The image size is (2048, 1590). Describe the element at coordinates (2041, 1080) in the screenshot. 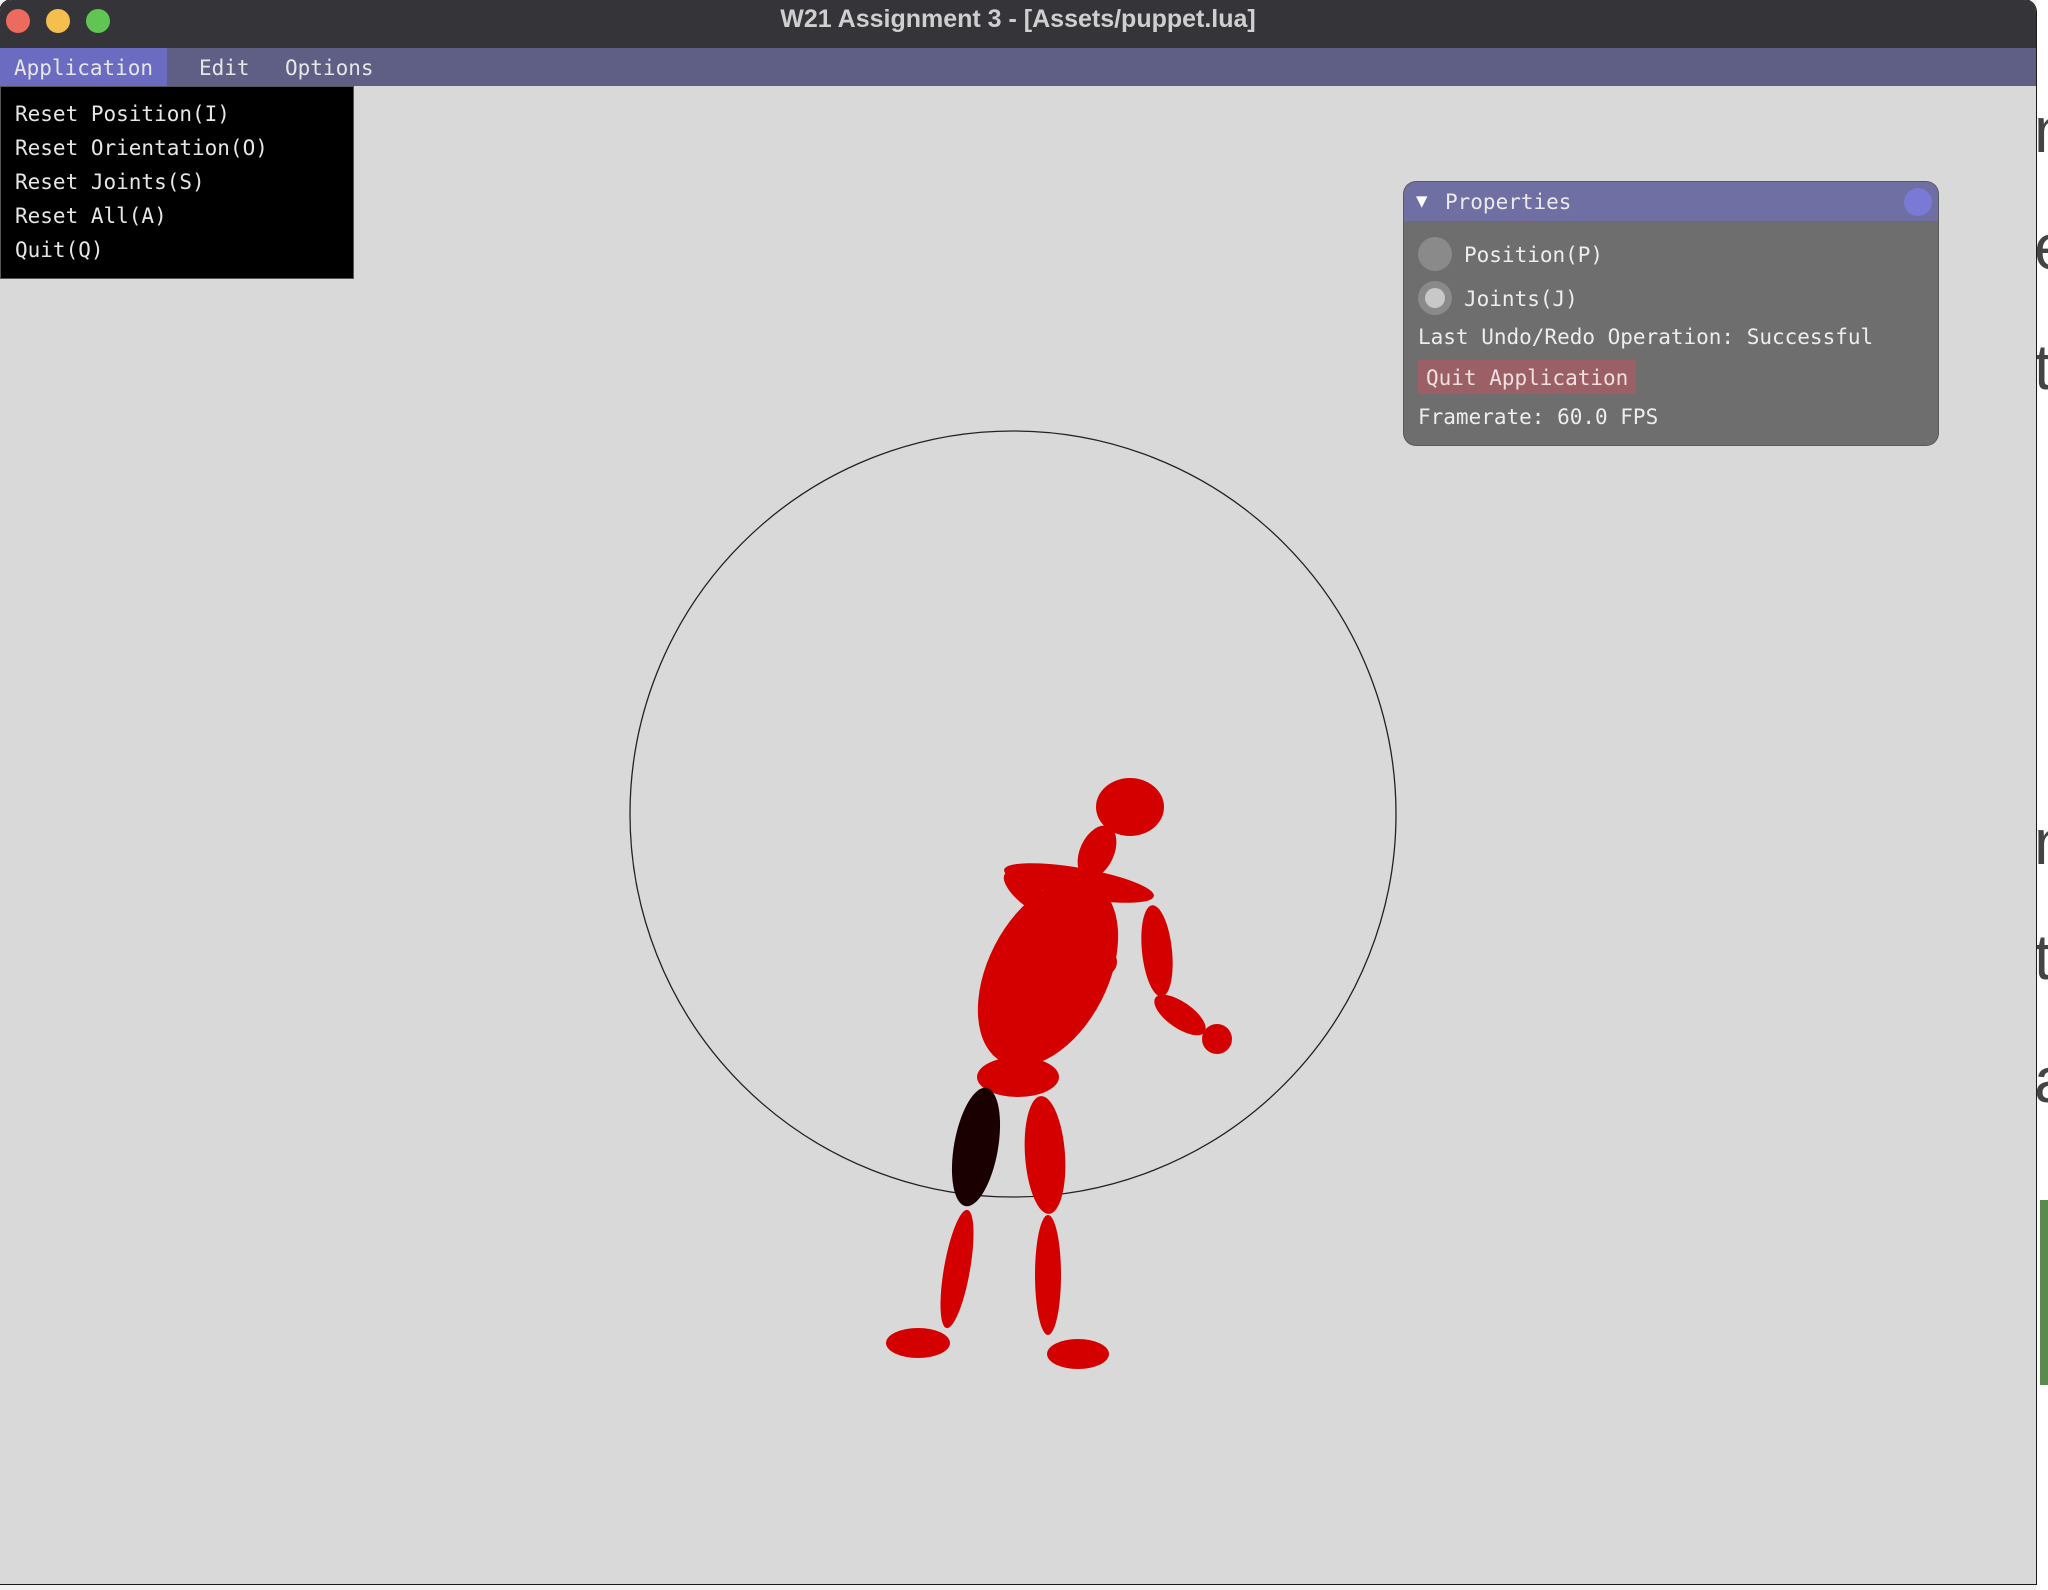

I see `background-glyph: a` at that location.